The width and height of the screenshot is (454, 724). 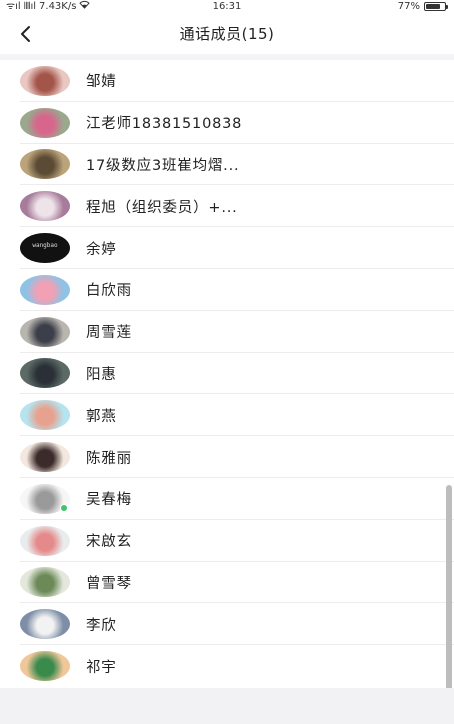 What do you see at coordinates (101, 416) in the screenshot?
I see `member-name: 郭燕` at bounding box center [101, 416].